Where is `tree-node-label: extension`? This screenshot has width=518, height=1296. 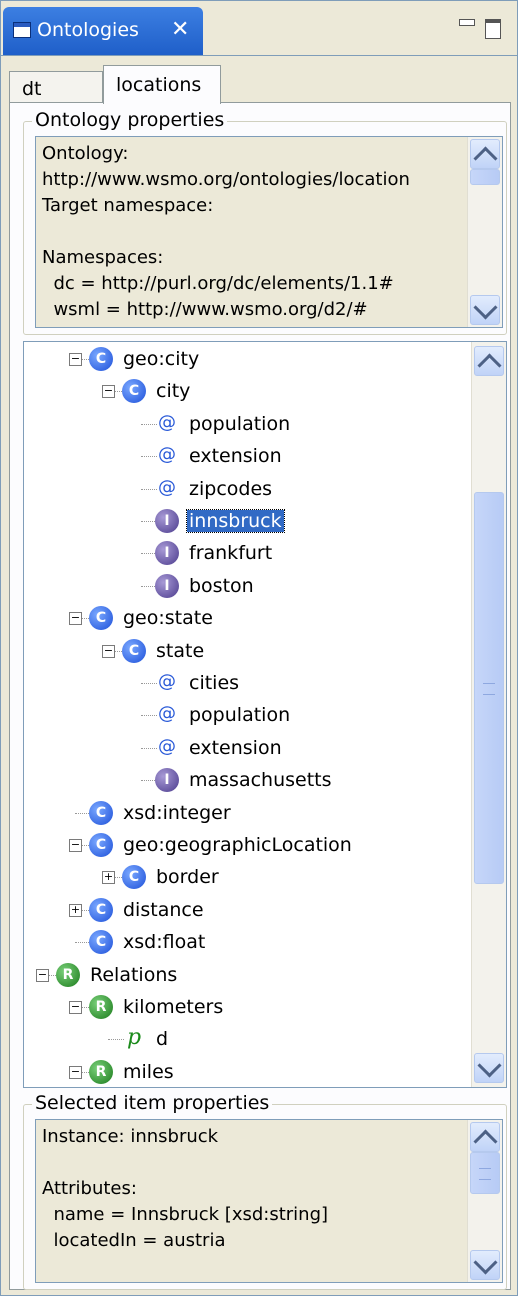 tree-node-label: extension is located at coordinates (235, 456).